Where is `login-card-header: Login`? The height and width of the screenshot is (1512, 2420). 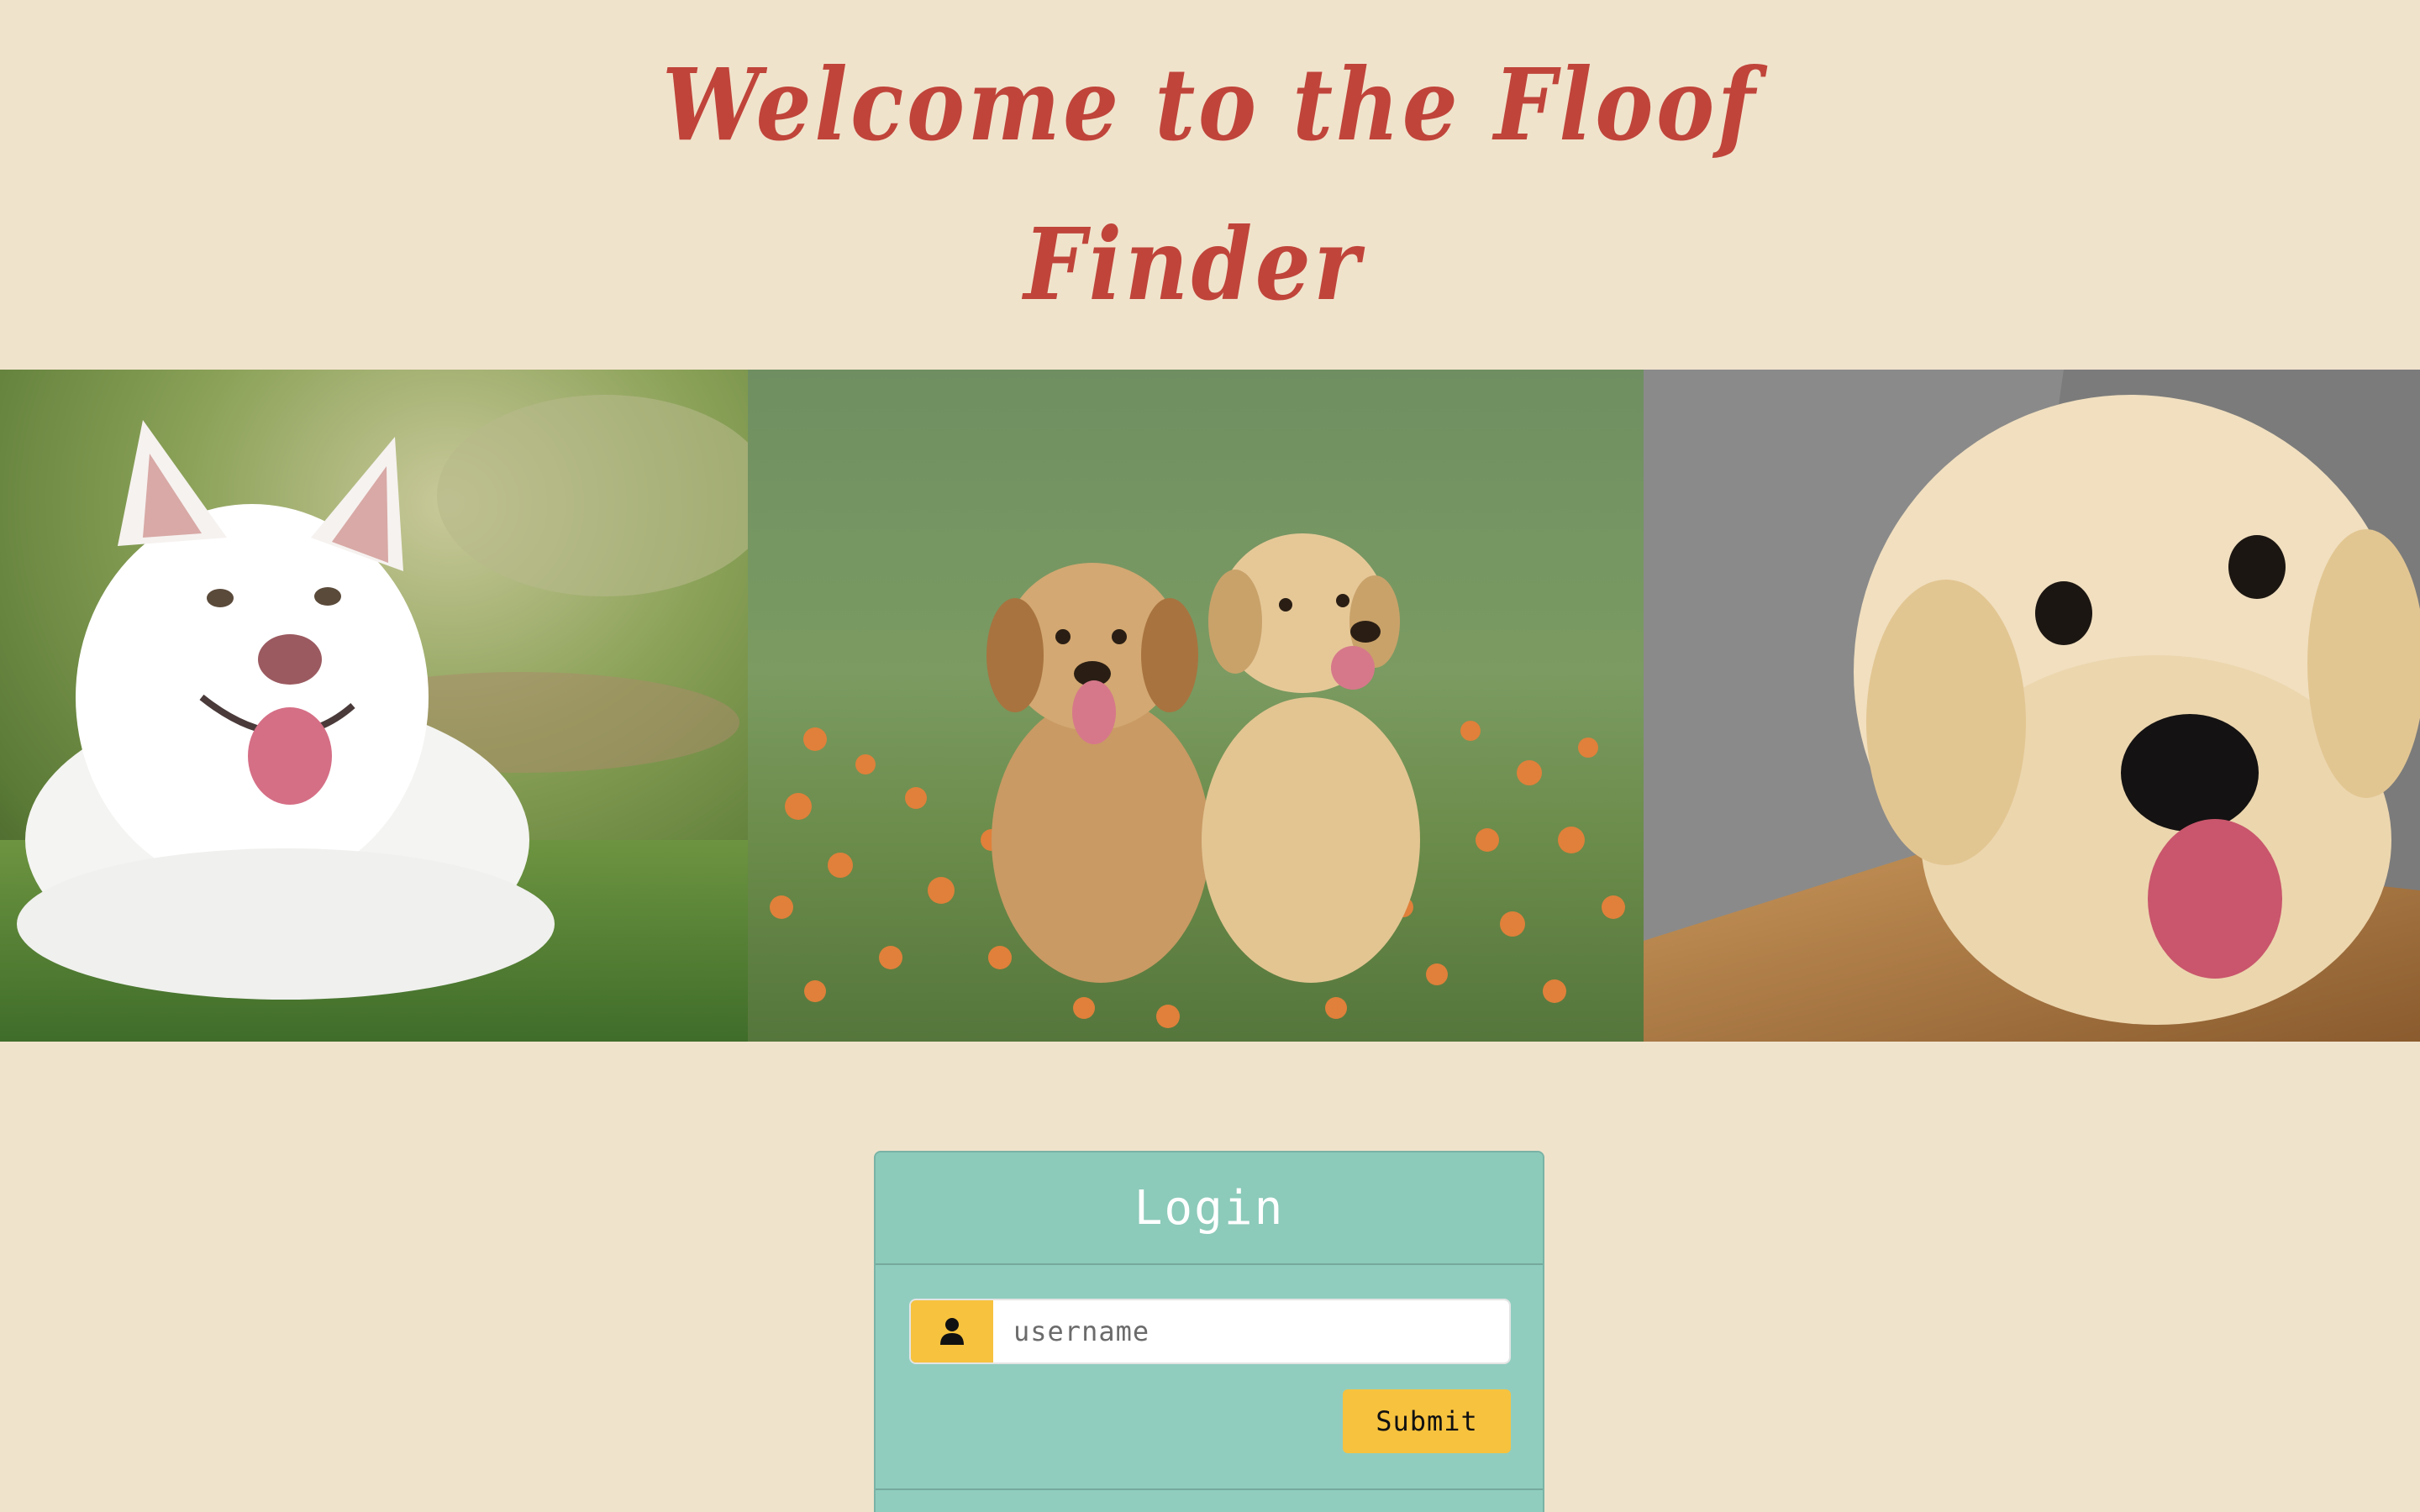 login-card-header: Login is located at coordinates (1209, 1208).